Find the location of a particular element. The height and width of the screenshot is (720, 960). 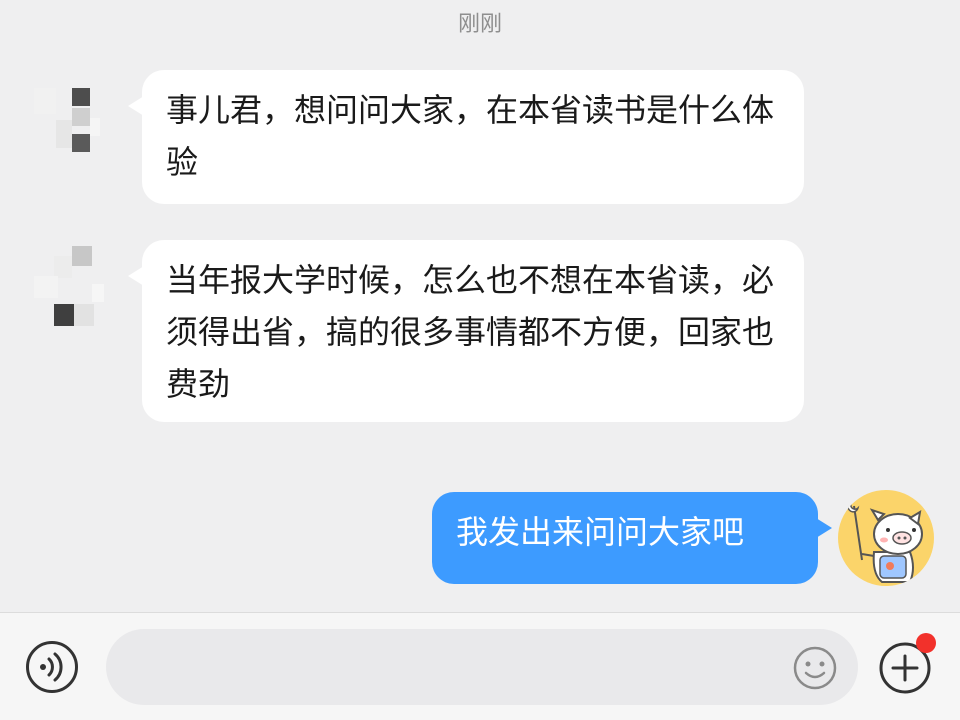

self-avatar is located at coordinates (886, 538).